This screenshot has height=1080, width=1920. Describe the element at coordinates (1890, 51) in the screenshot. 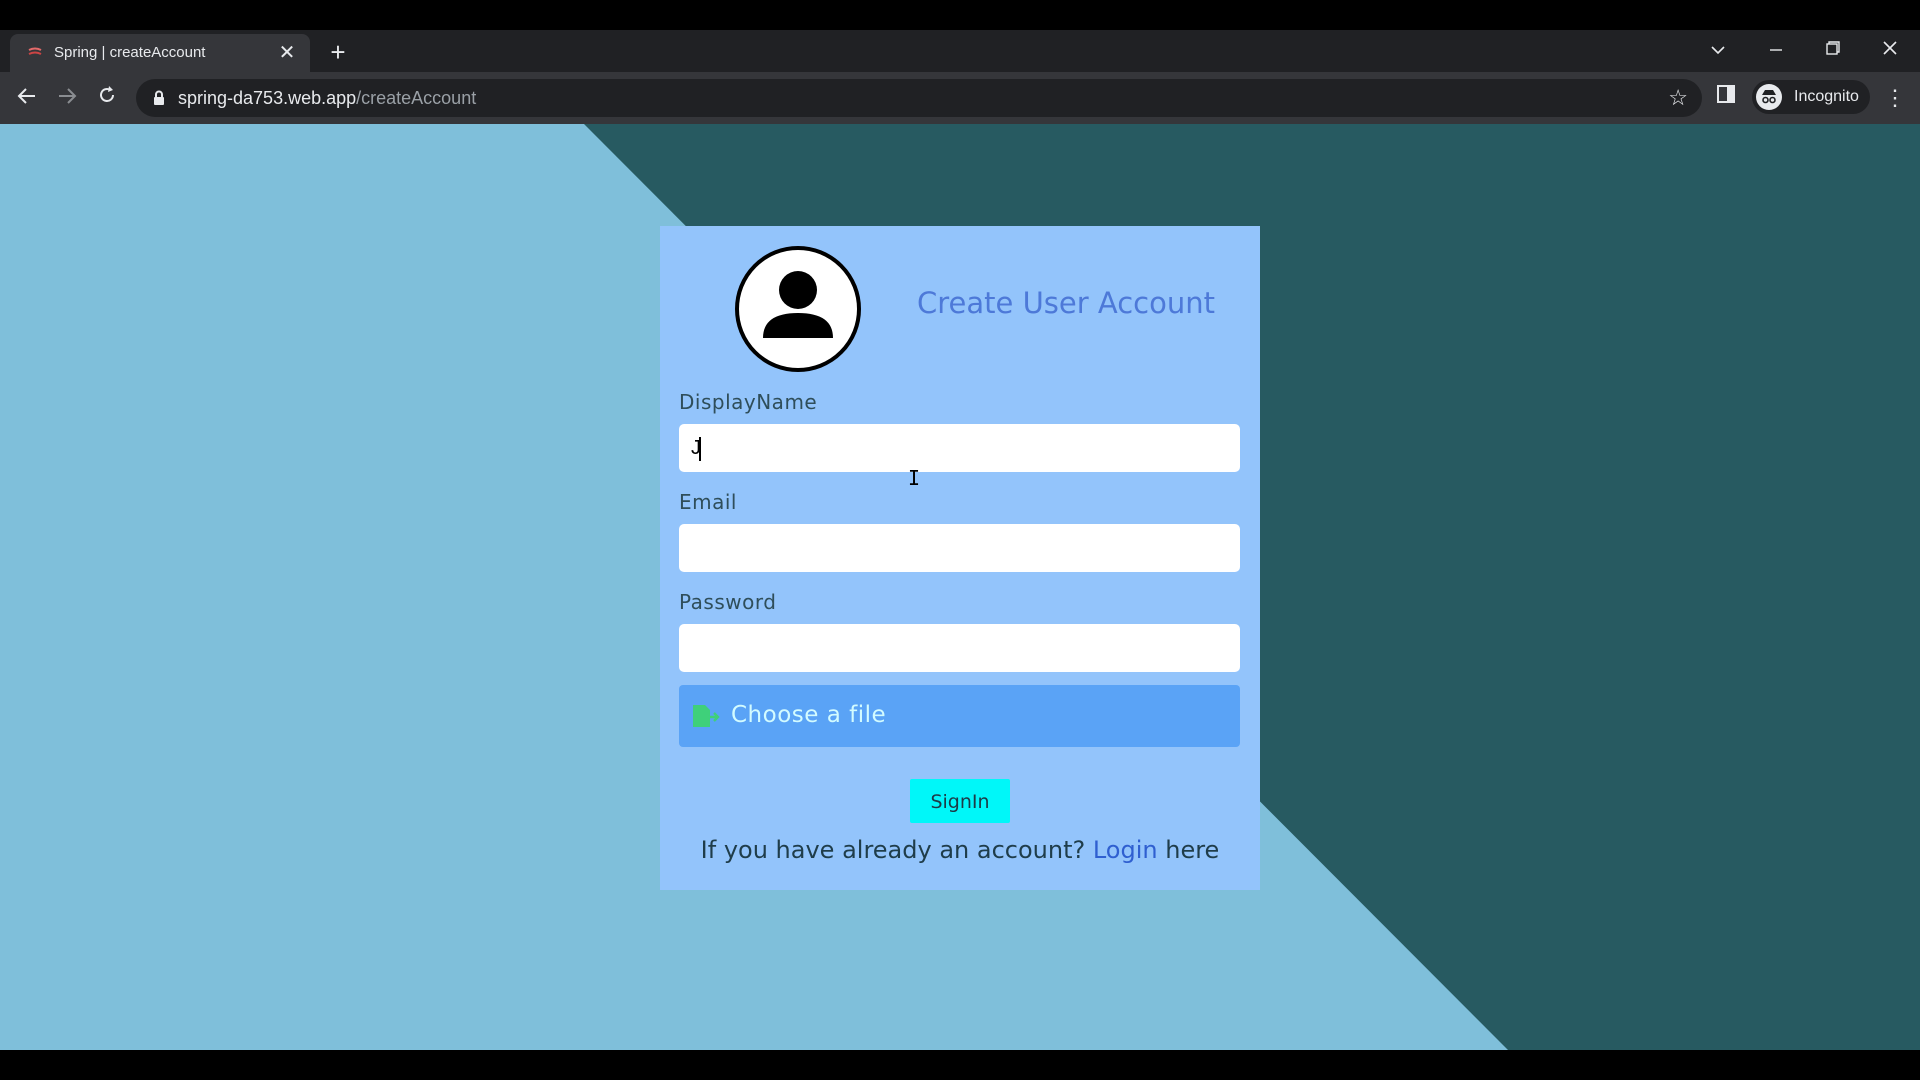

I see `close-window-icon` at that location.